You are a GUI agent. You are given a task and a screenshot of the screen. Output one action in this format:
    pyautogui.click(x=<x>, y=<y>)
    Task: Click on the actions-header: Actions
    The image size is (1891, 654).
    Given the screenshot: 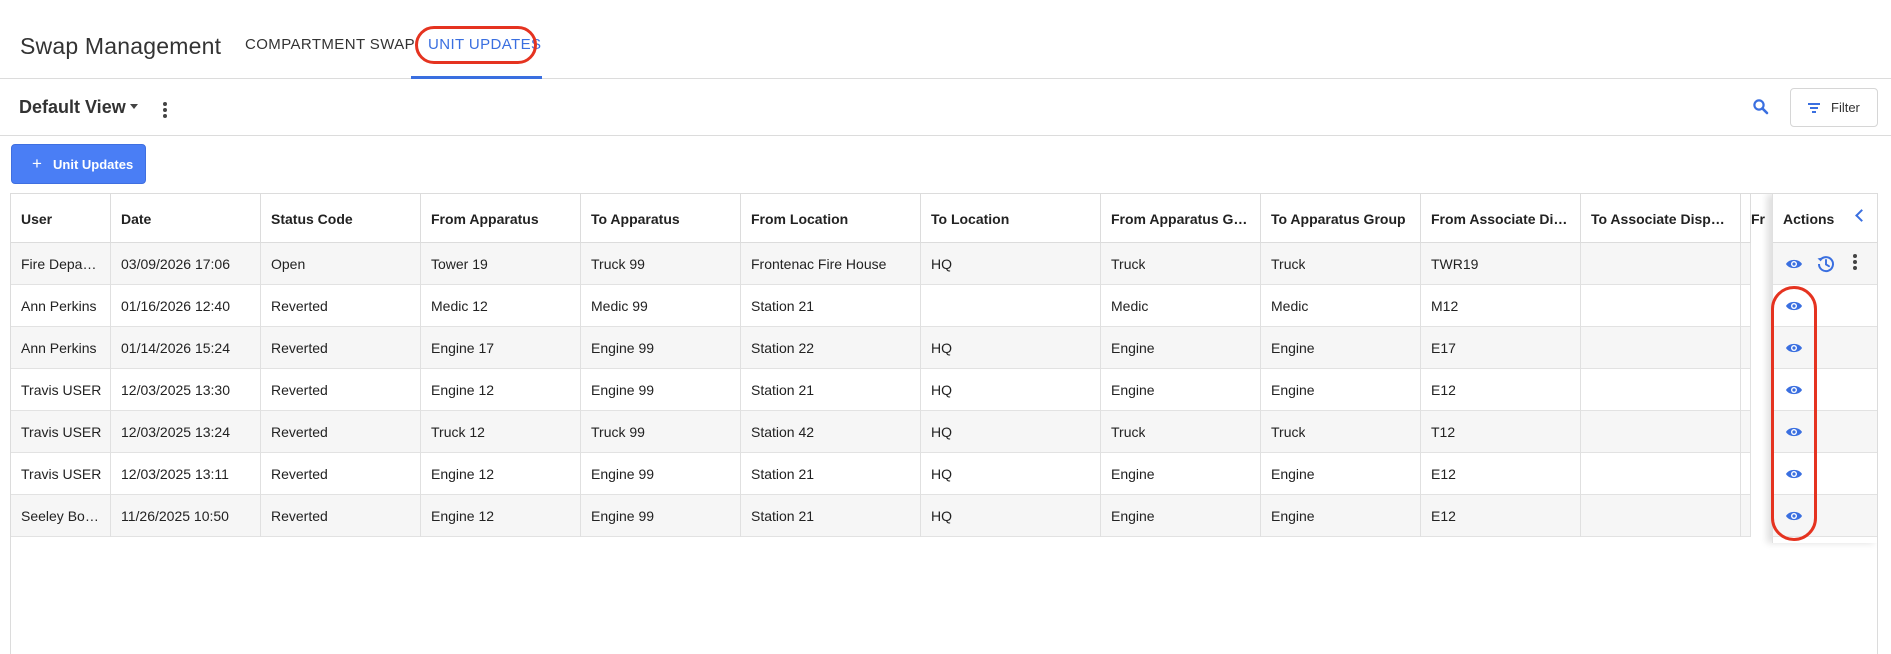 What is the action you would take?
    pyautogui.click(x=1825, y=218)
    